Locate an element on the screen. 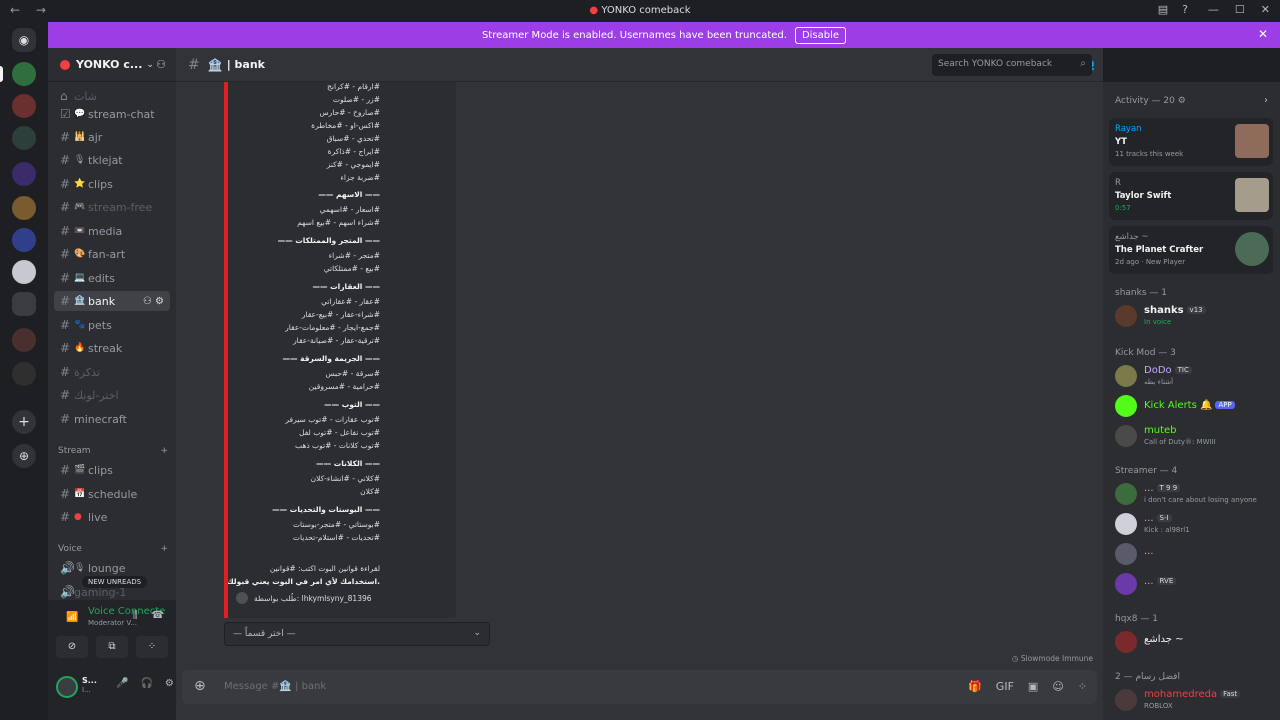 Image resolution: width=1280 pixels, height=720 pixels. channel-item: # تذكرة is located at coordinates (112, 372).